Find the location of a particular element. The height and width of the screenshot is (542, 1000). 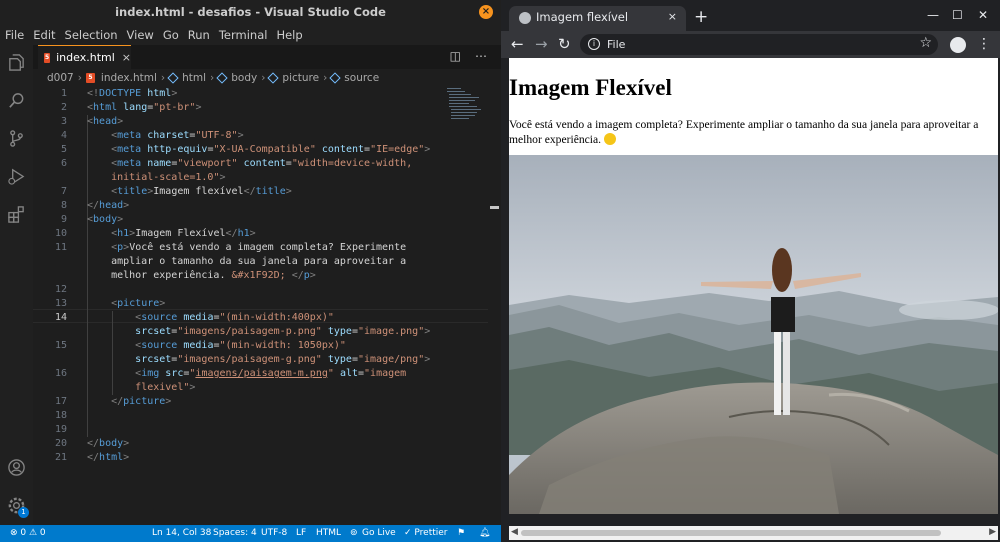

breadcrumb-html: html is located at coordinates (194, 78).